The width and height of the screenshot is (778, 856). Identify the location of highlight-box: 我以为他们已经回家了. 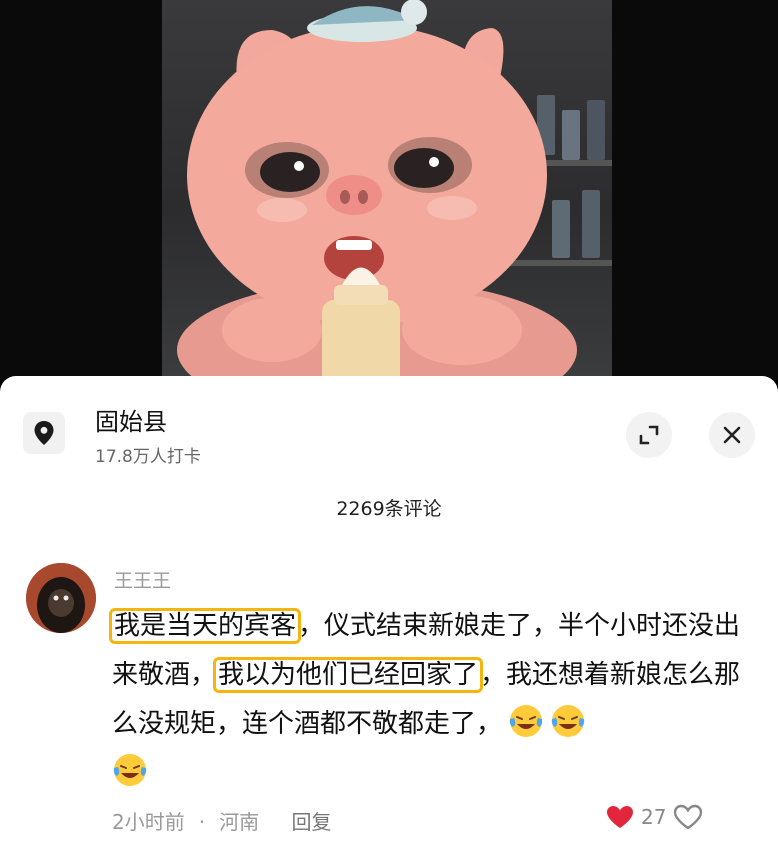
(348, 675).